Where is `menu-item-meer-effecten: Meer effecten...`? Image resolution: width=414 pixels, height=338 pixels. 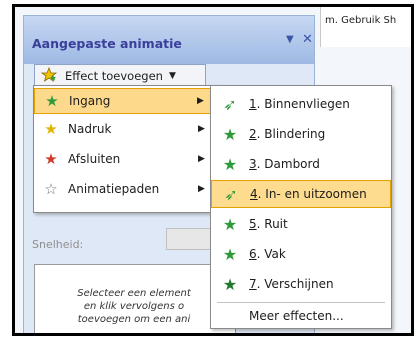 menu-item-meer-effecten: Meer effecten... is located at coordinates (301, 316).